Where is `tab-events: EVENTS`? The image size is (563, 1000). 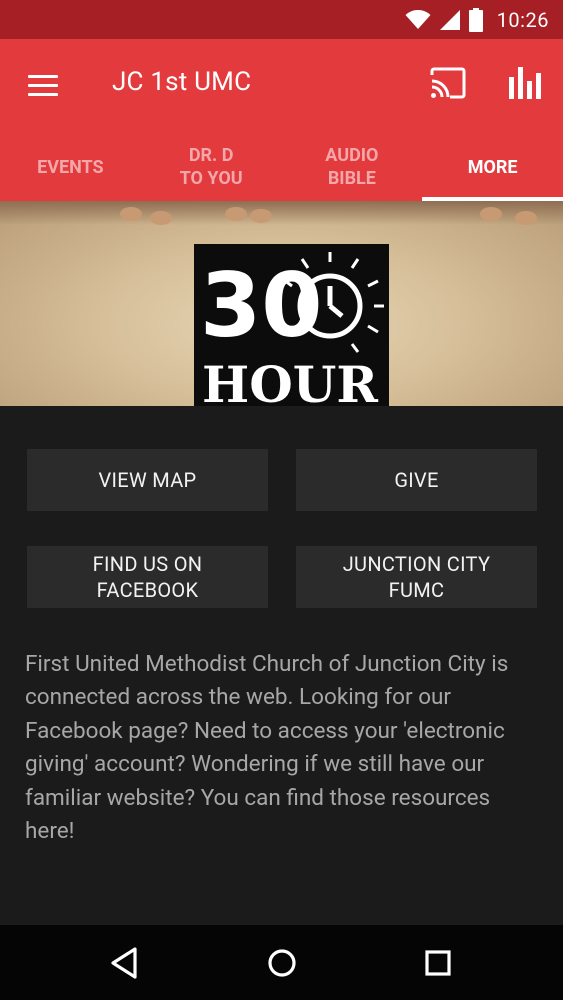 tab-events: EVENTS is located at coordinates (70, 167).